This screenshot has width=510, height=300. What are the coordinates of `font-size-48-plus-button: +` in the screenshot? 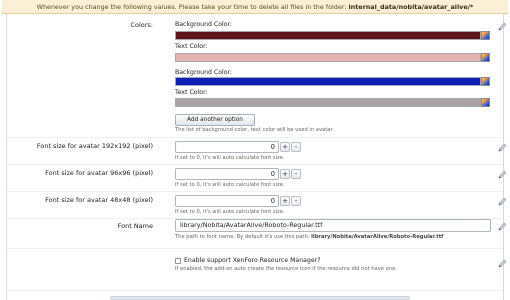 It's located at (285, 201).